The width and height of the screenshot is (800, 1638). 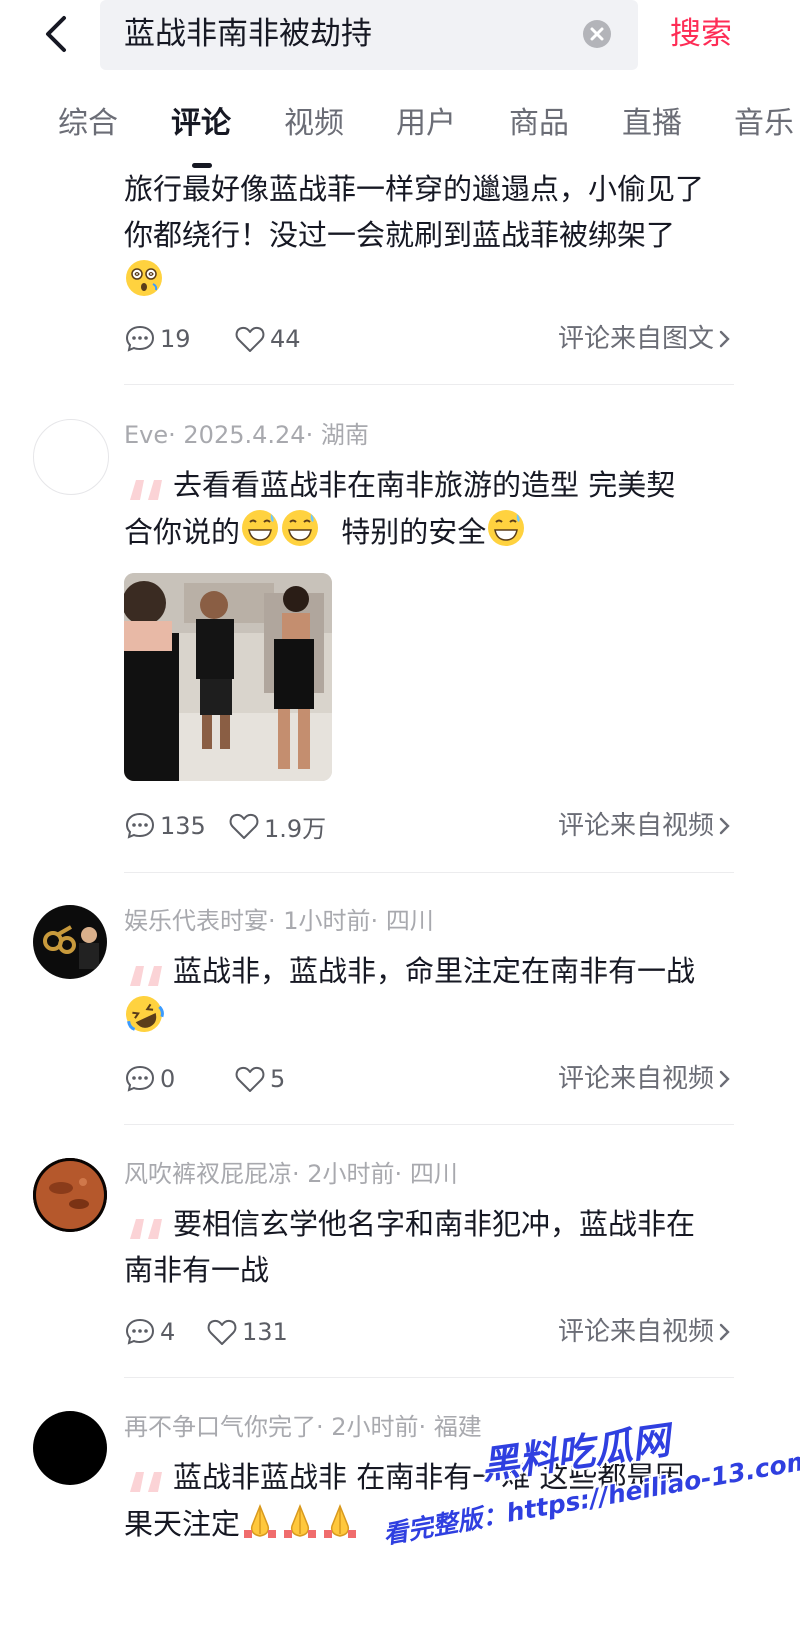 I want to click on top-bar: 蓝战非南非被劫持 搜索, so click(x=400, y=38).